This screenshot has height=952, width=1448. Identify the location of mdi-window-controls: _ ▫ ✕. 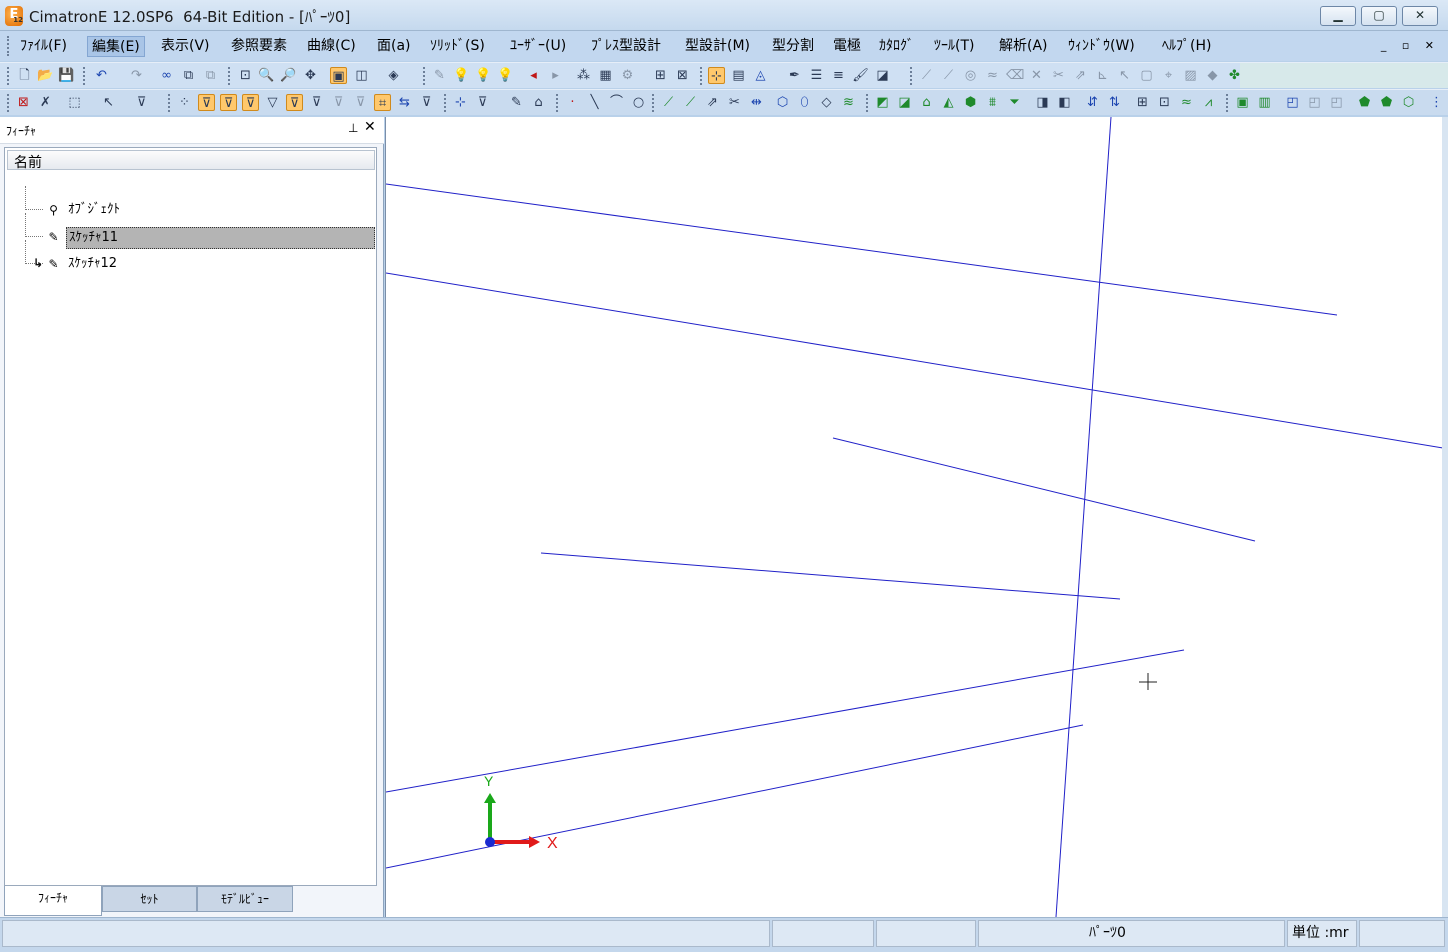
(1410, 45).